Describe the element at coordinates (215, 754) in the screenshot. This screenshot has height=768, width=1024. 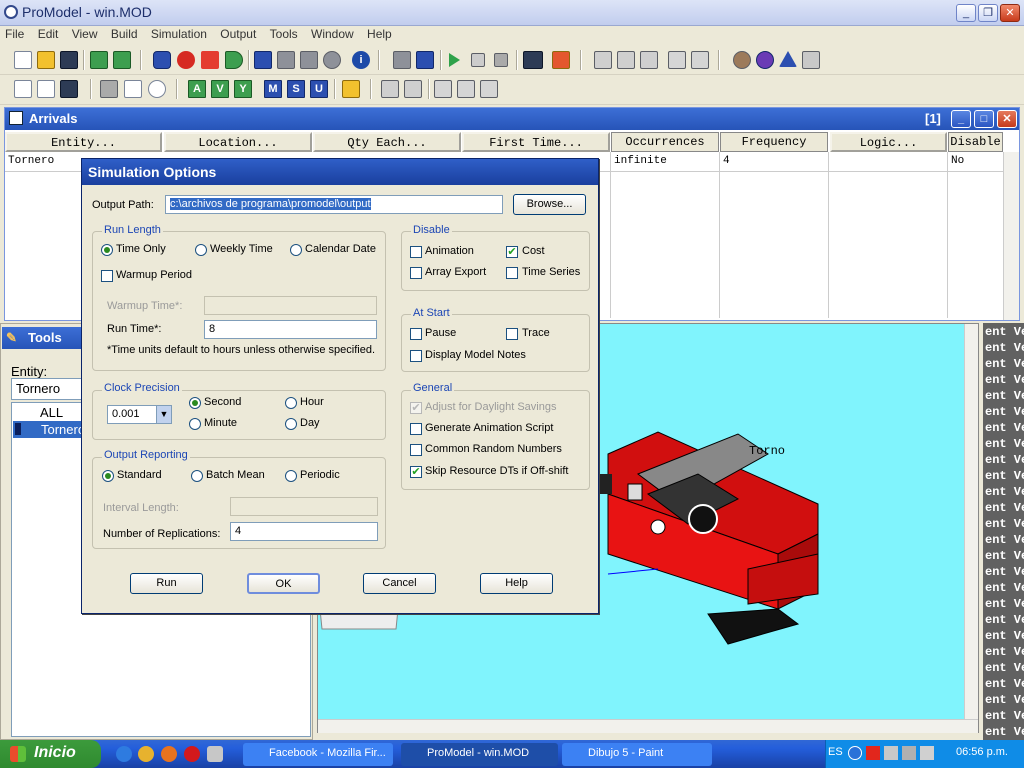
I see `app-quicklaunch-icon` at that location.